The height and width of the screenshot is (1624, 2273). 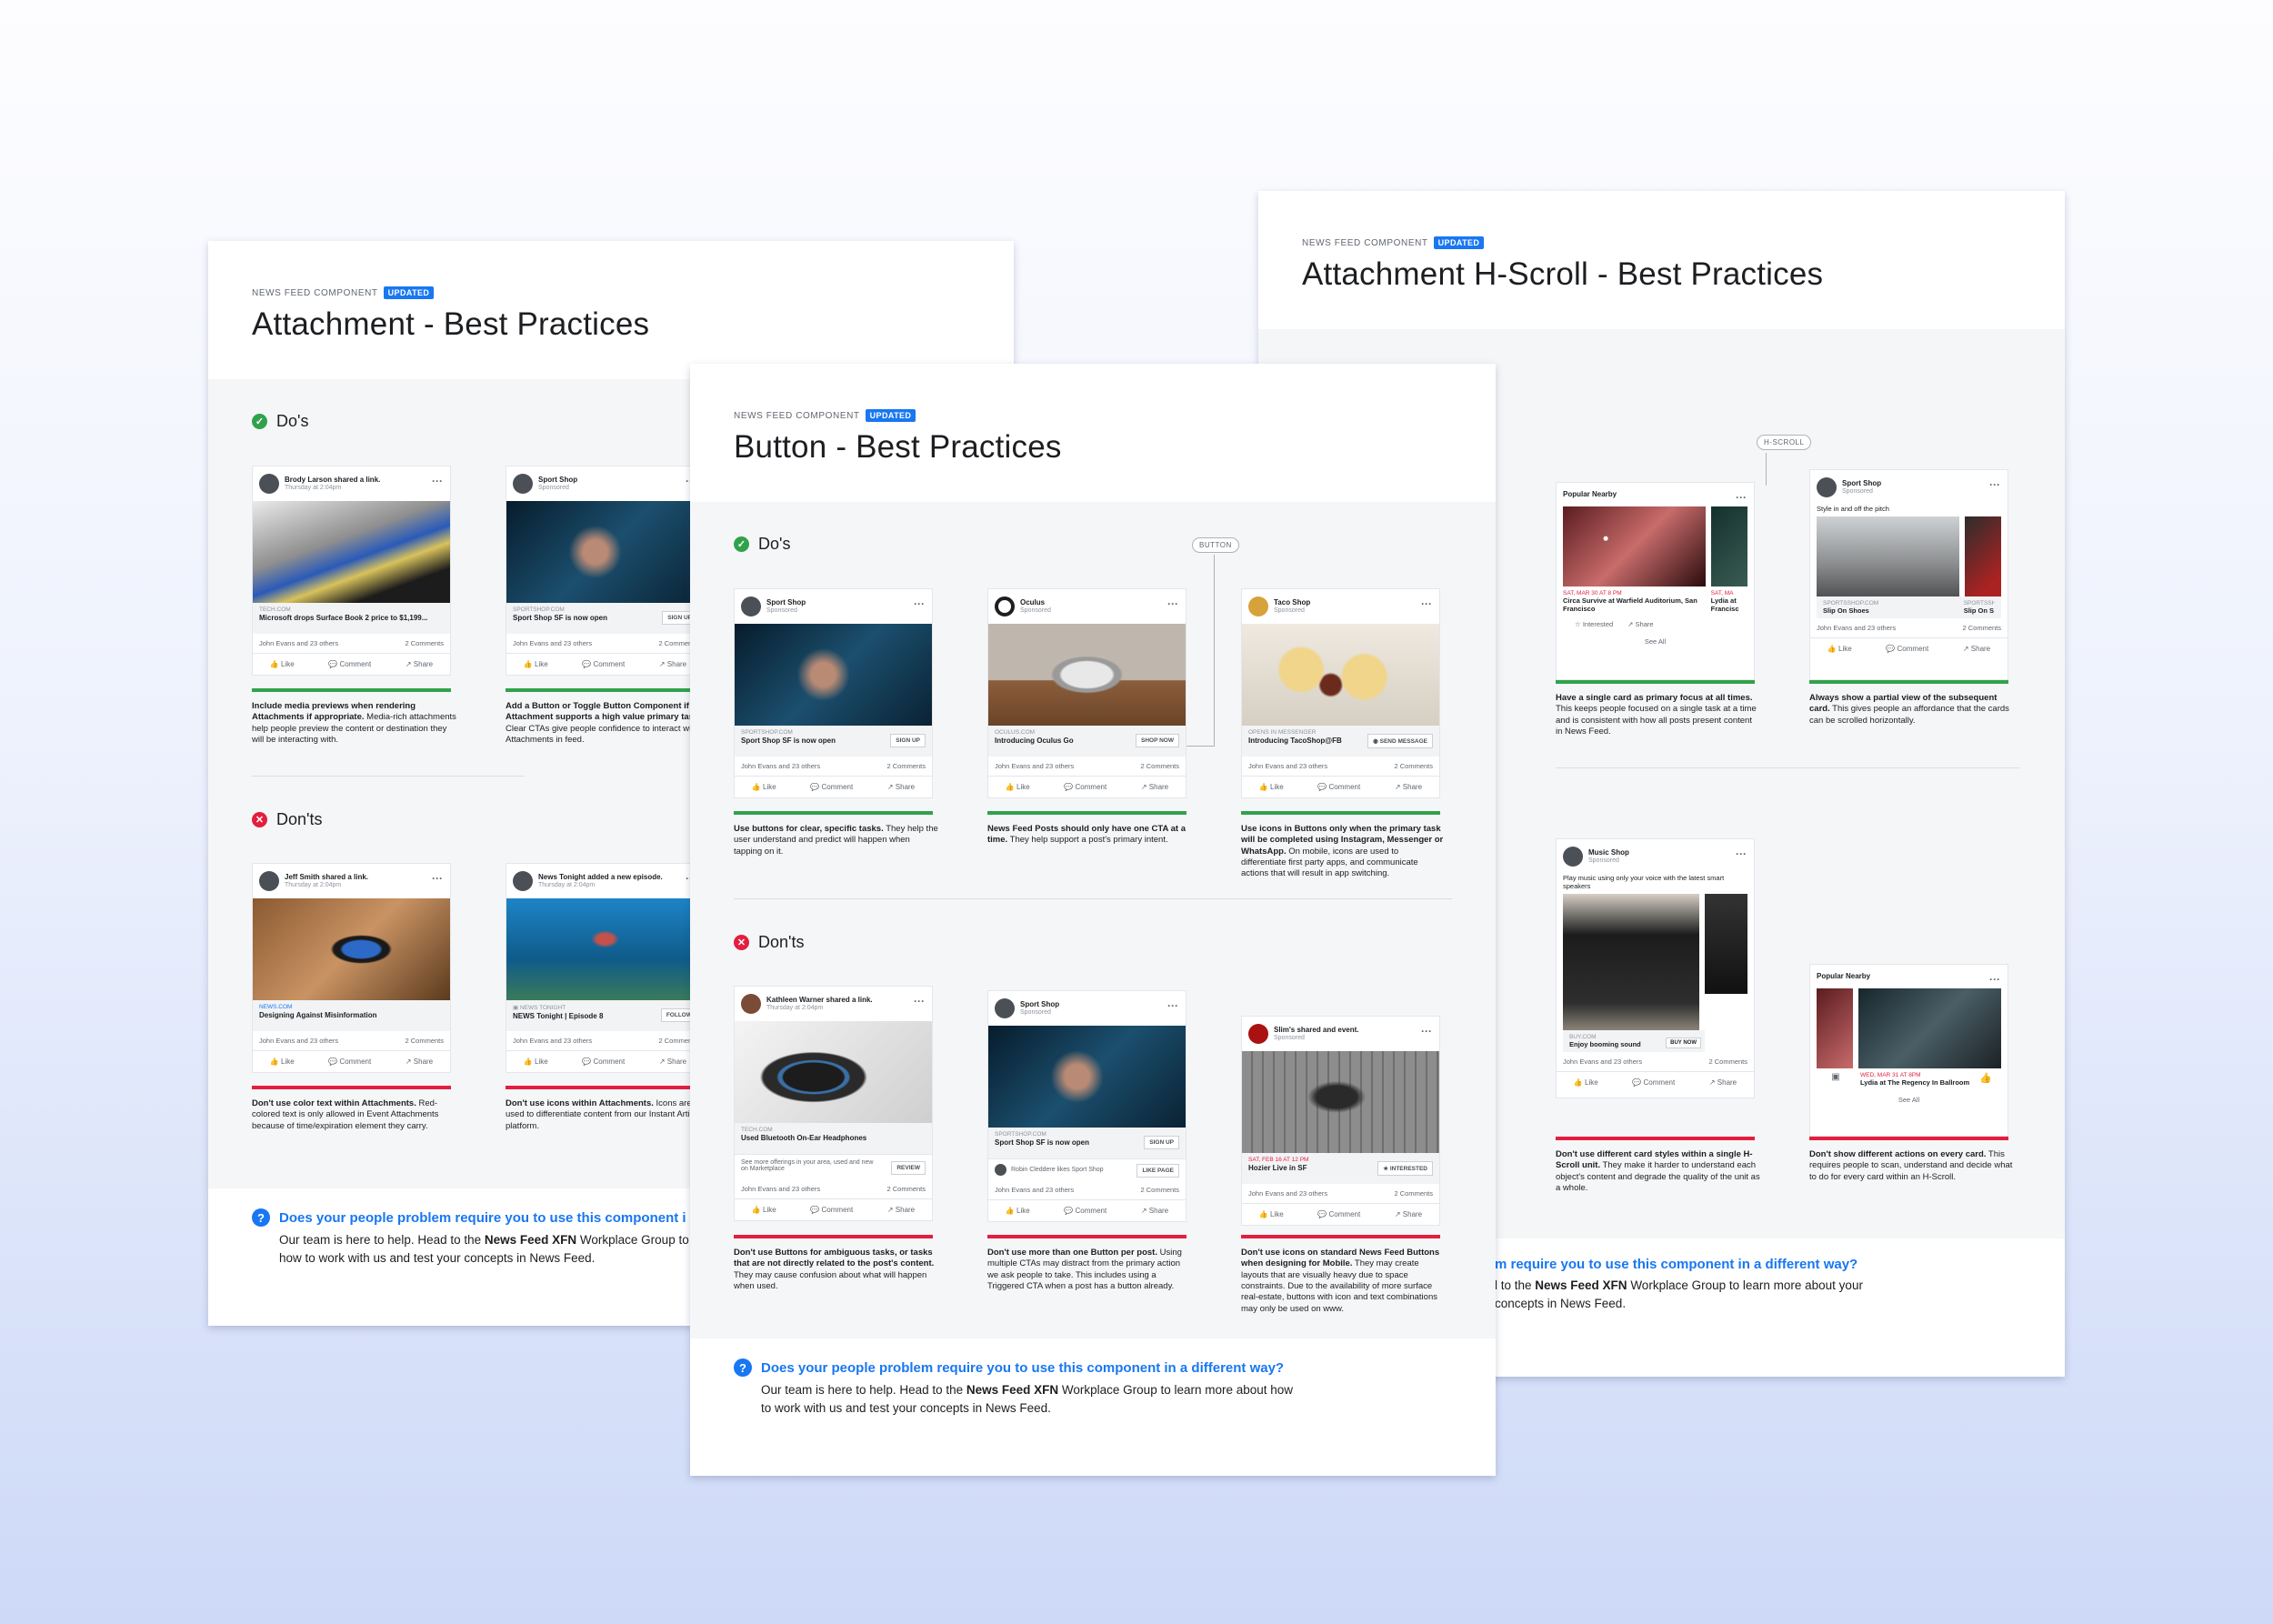 I want to click on interested-button: ☆ Interested, so click(x=1594, y=624).